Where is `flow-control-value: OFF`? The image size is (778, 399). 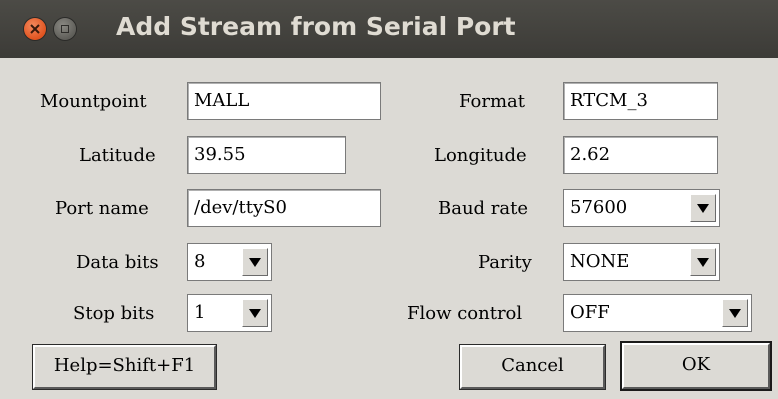
flow-control-value: OFF is located at coordinates (590, 312).